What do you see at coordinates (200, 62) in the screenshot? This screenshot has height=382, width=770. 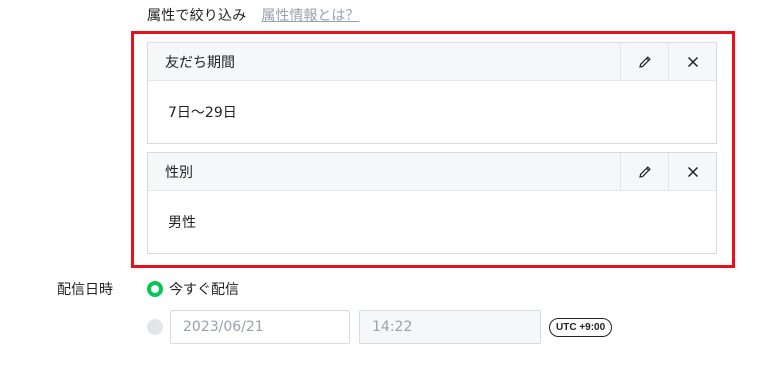 I see `filter-card-title: 友だち期間` at bounding box center [200, 62].